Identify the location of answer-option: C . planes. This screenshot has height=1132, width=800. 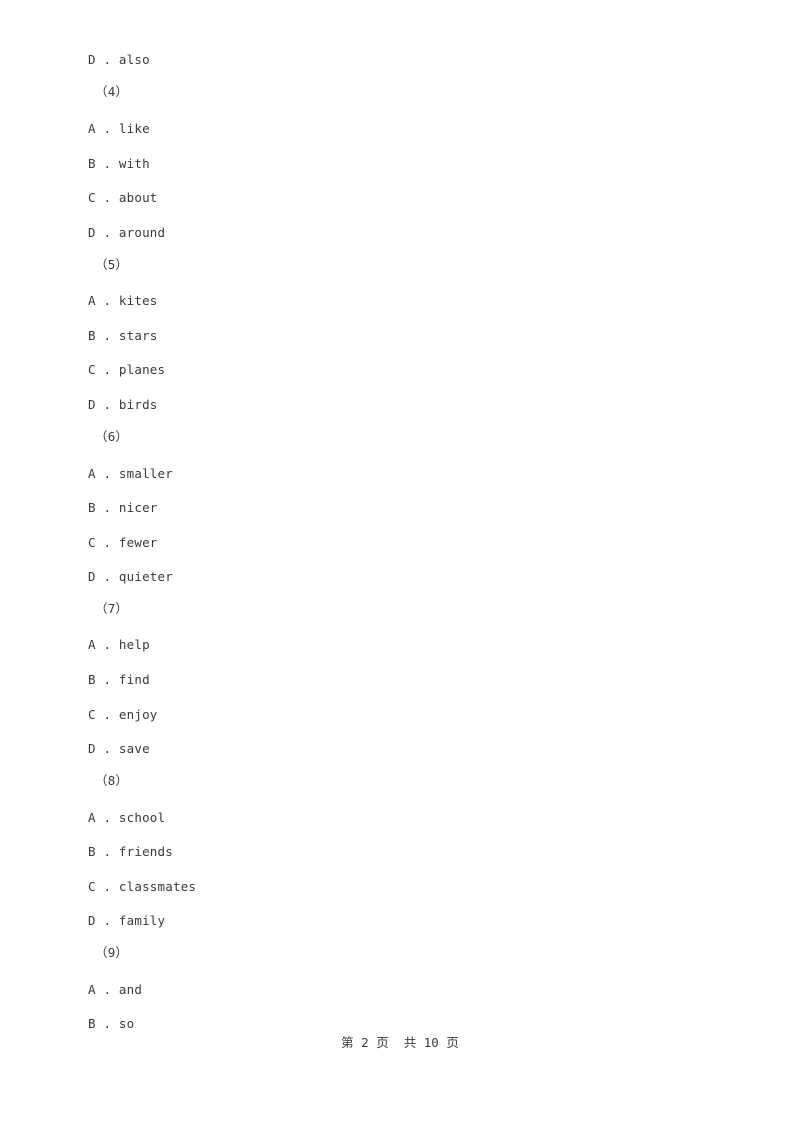
(127, 369).